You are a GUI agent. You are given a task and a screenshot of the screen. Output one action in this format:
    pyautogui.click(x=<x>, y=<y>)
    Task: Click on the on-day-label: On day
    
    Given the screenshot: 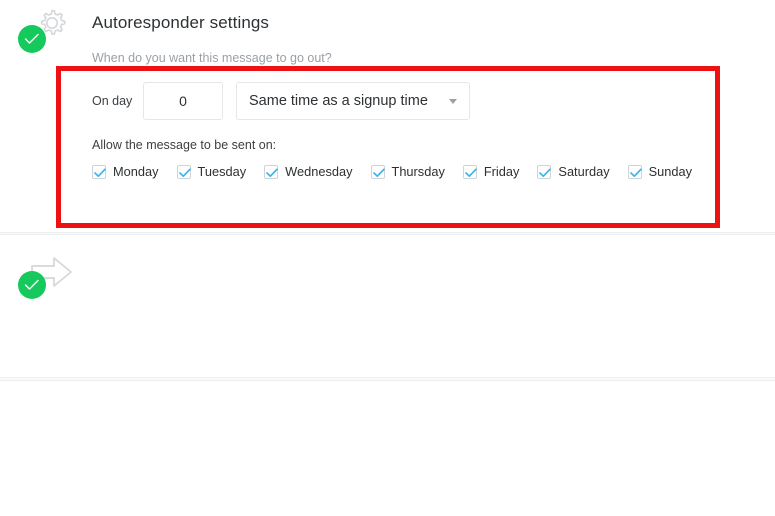 What is the action you would take?
    pyautogui.click(x=112, y=101)
    